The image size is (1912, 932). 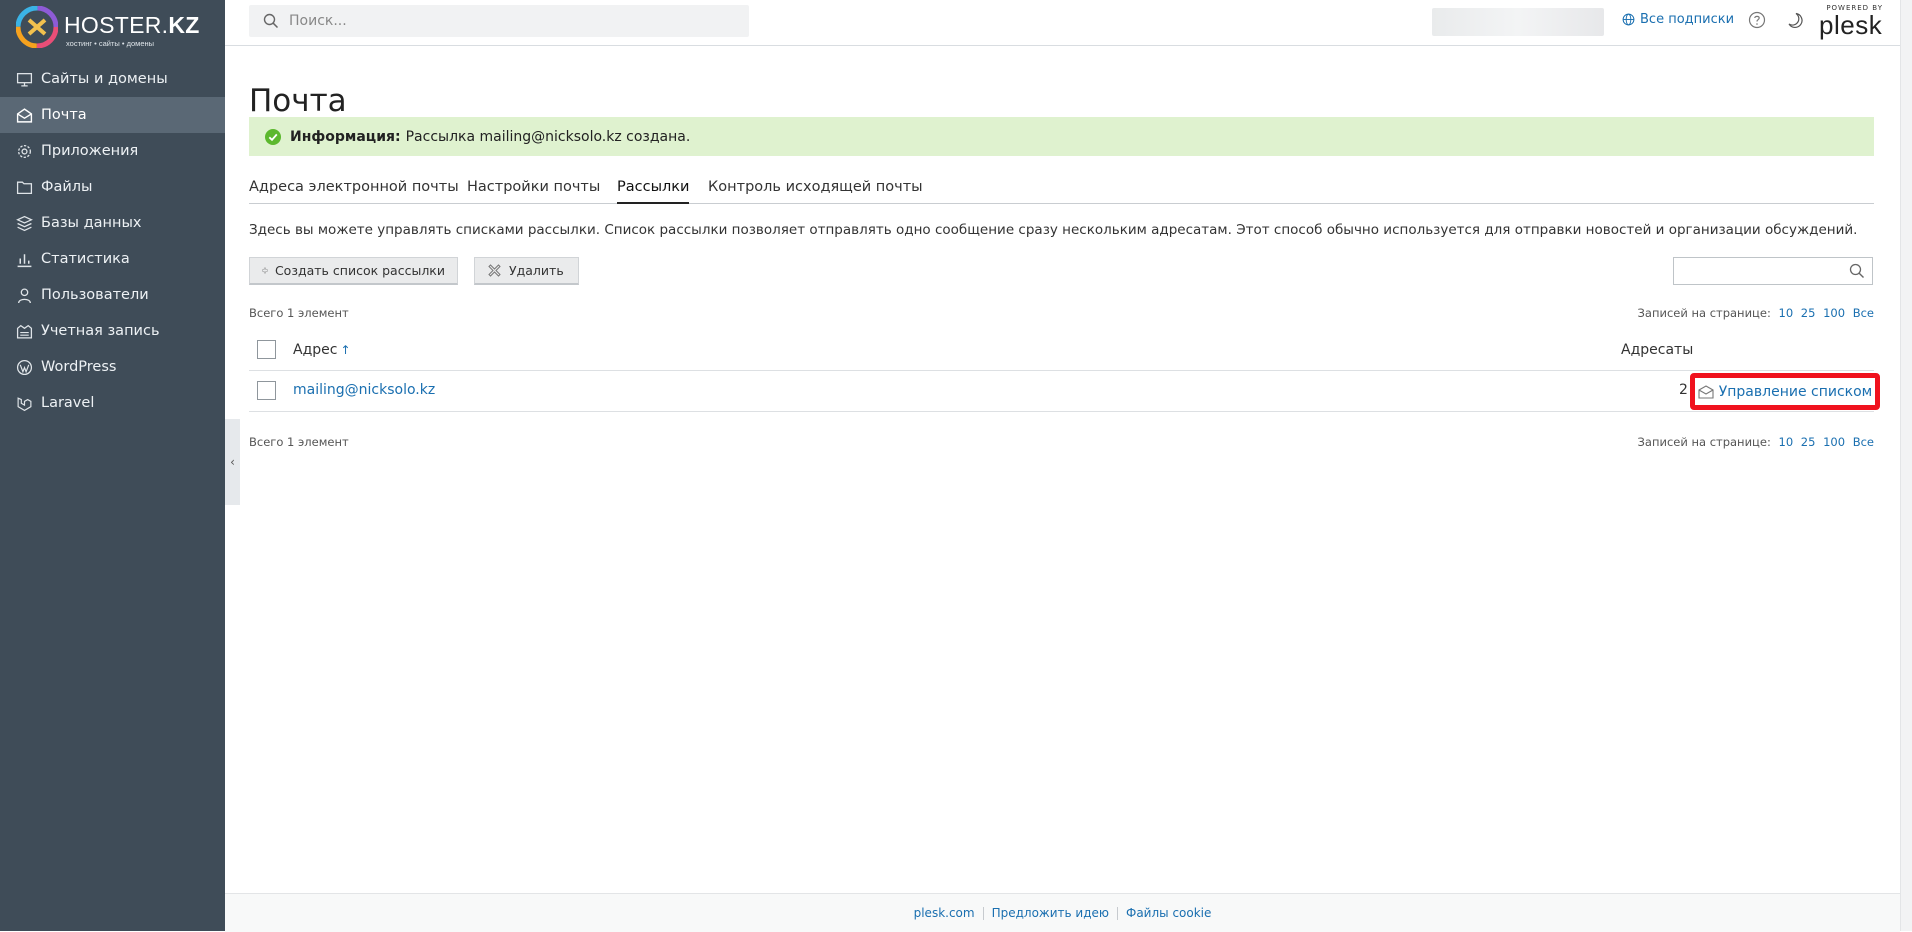 I want to click on footer-link-suggest-idea: Предложить идею, so click(x=1050, y=913).